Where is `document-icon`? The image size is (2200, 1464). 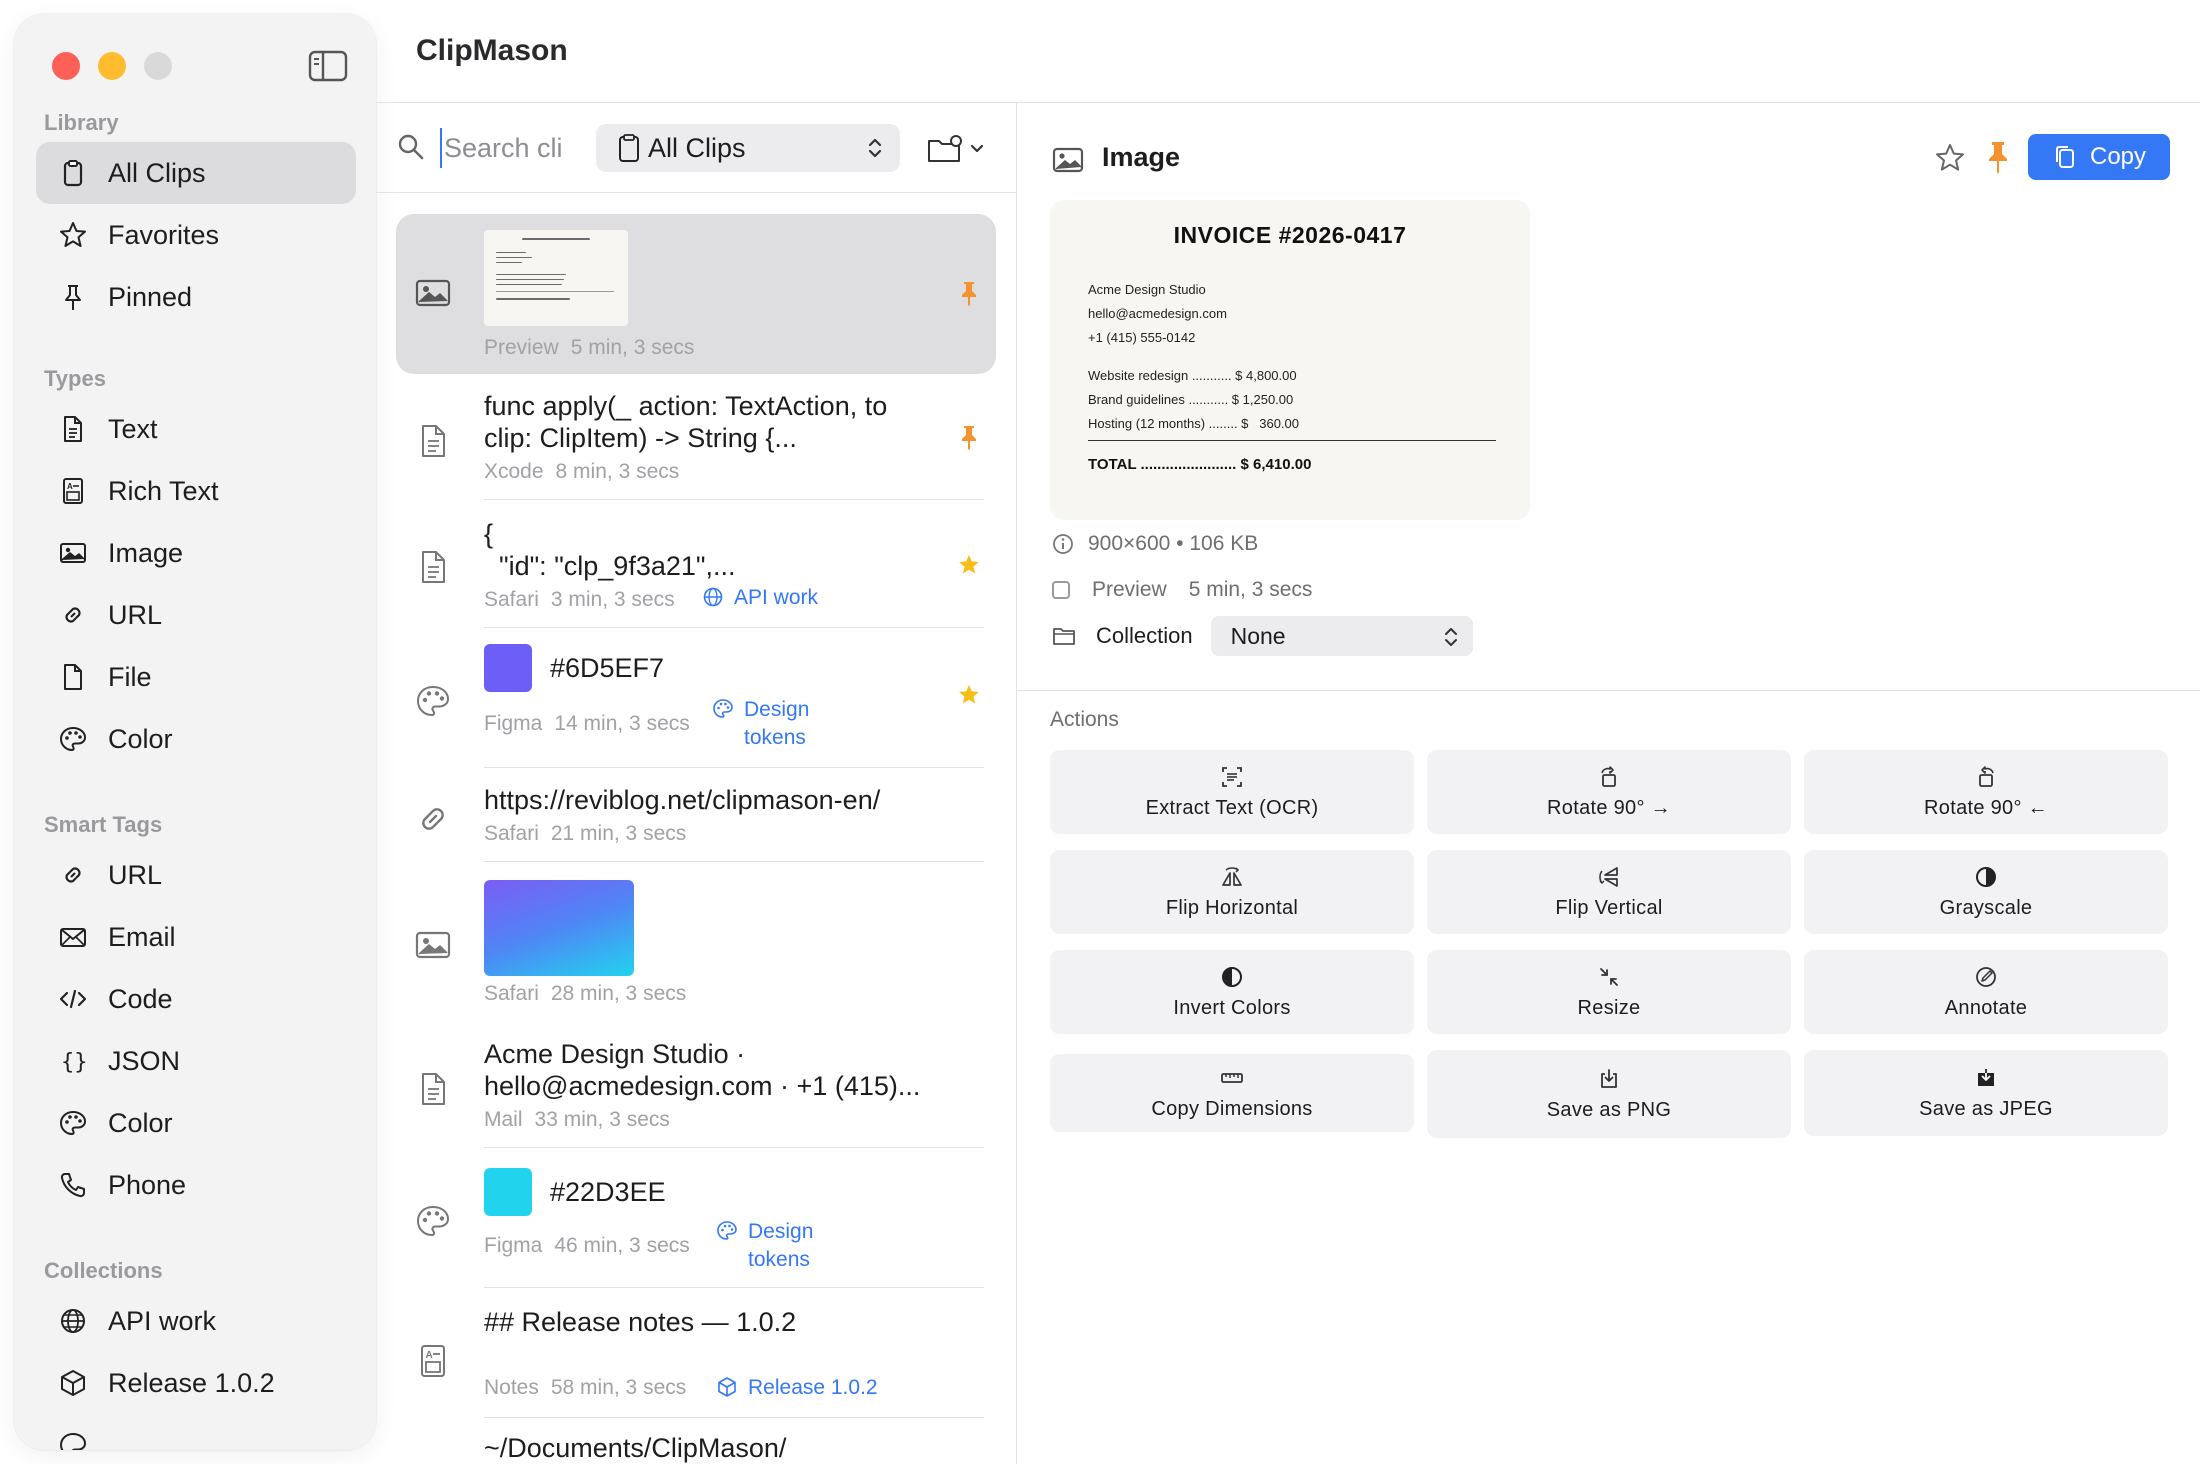
document-icon is located at coordinates (434, 1090).